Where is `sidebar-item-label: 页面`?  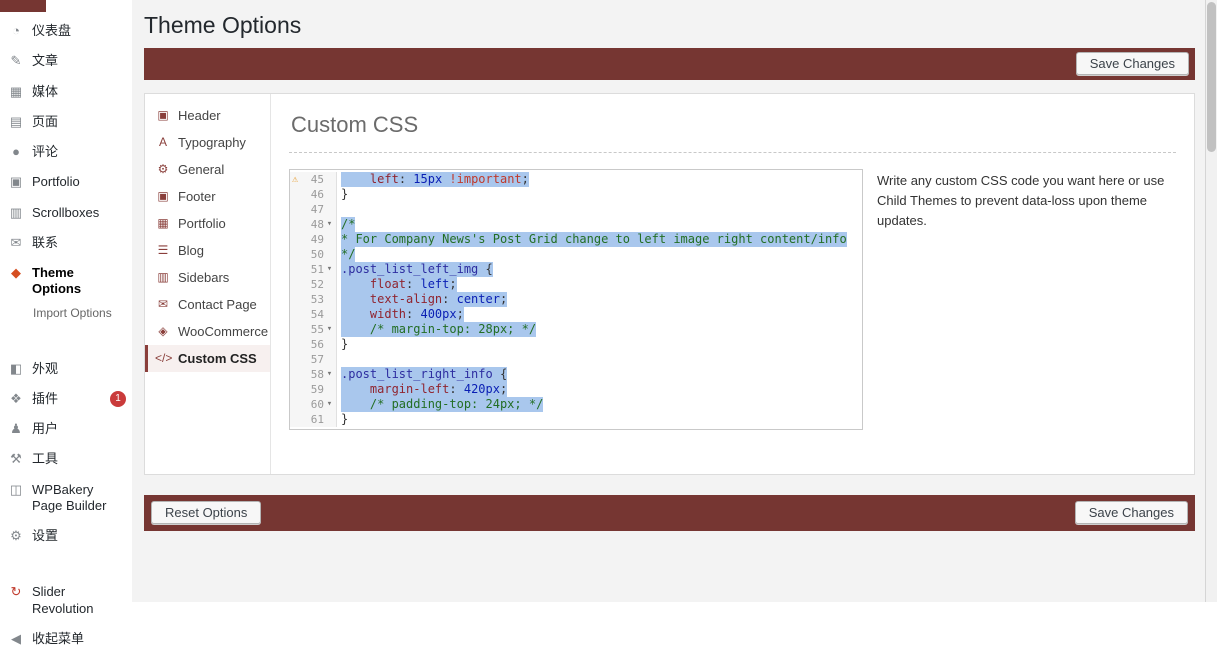
sidebar-item-label: 页面 is located at coordinates (45, 121).